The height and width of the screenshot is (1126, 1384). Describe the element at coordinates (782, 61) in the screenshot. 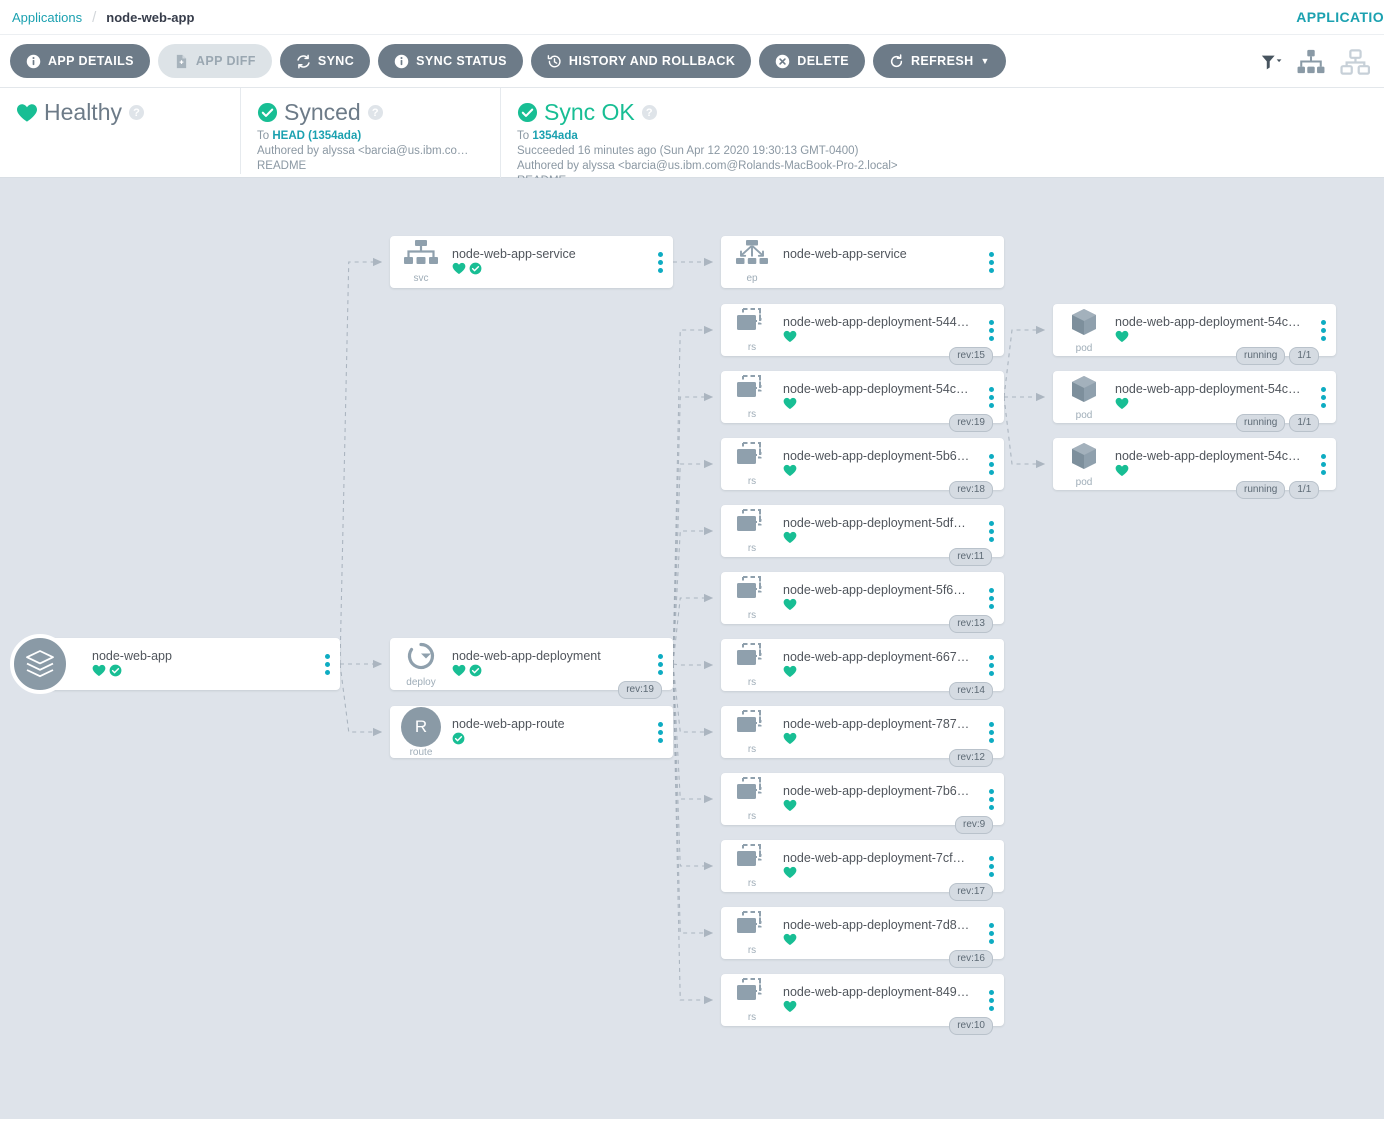

I see `delete-icon` at that location.